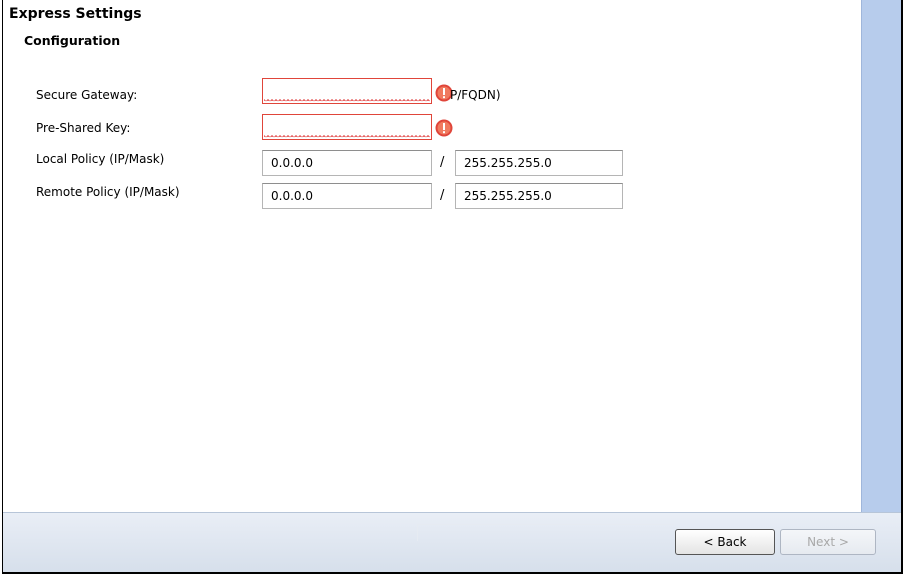 The image size is (904, 575). What do you see at coordinates (347, 91) in the screenshot?
I see `secure-gateway-input` at bounding box center [347, 91].